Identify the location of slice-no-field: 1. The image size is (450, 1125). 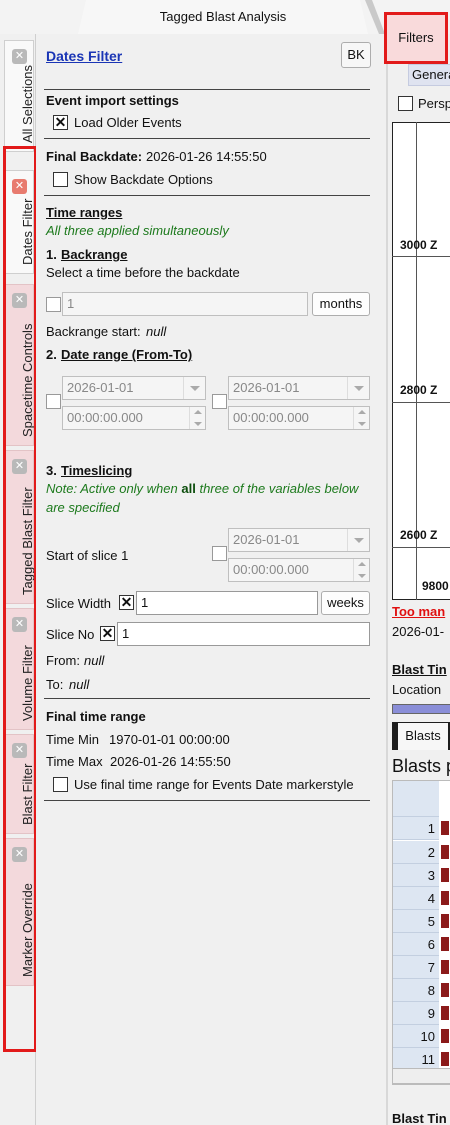
(243, 634).